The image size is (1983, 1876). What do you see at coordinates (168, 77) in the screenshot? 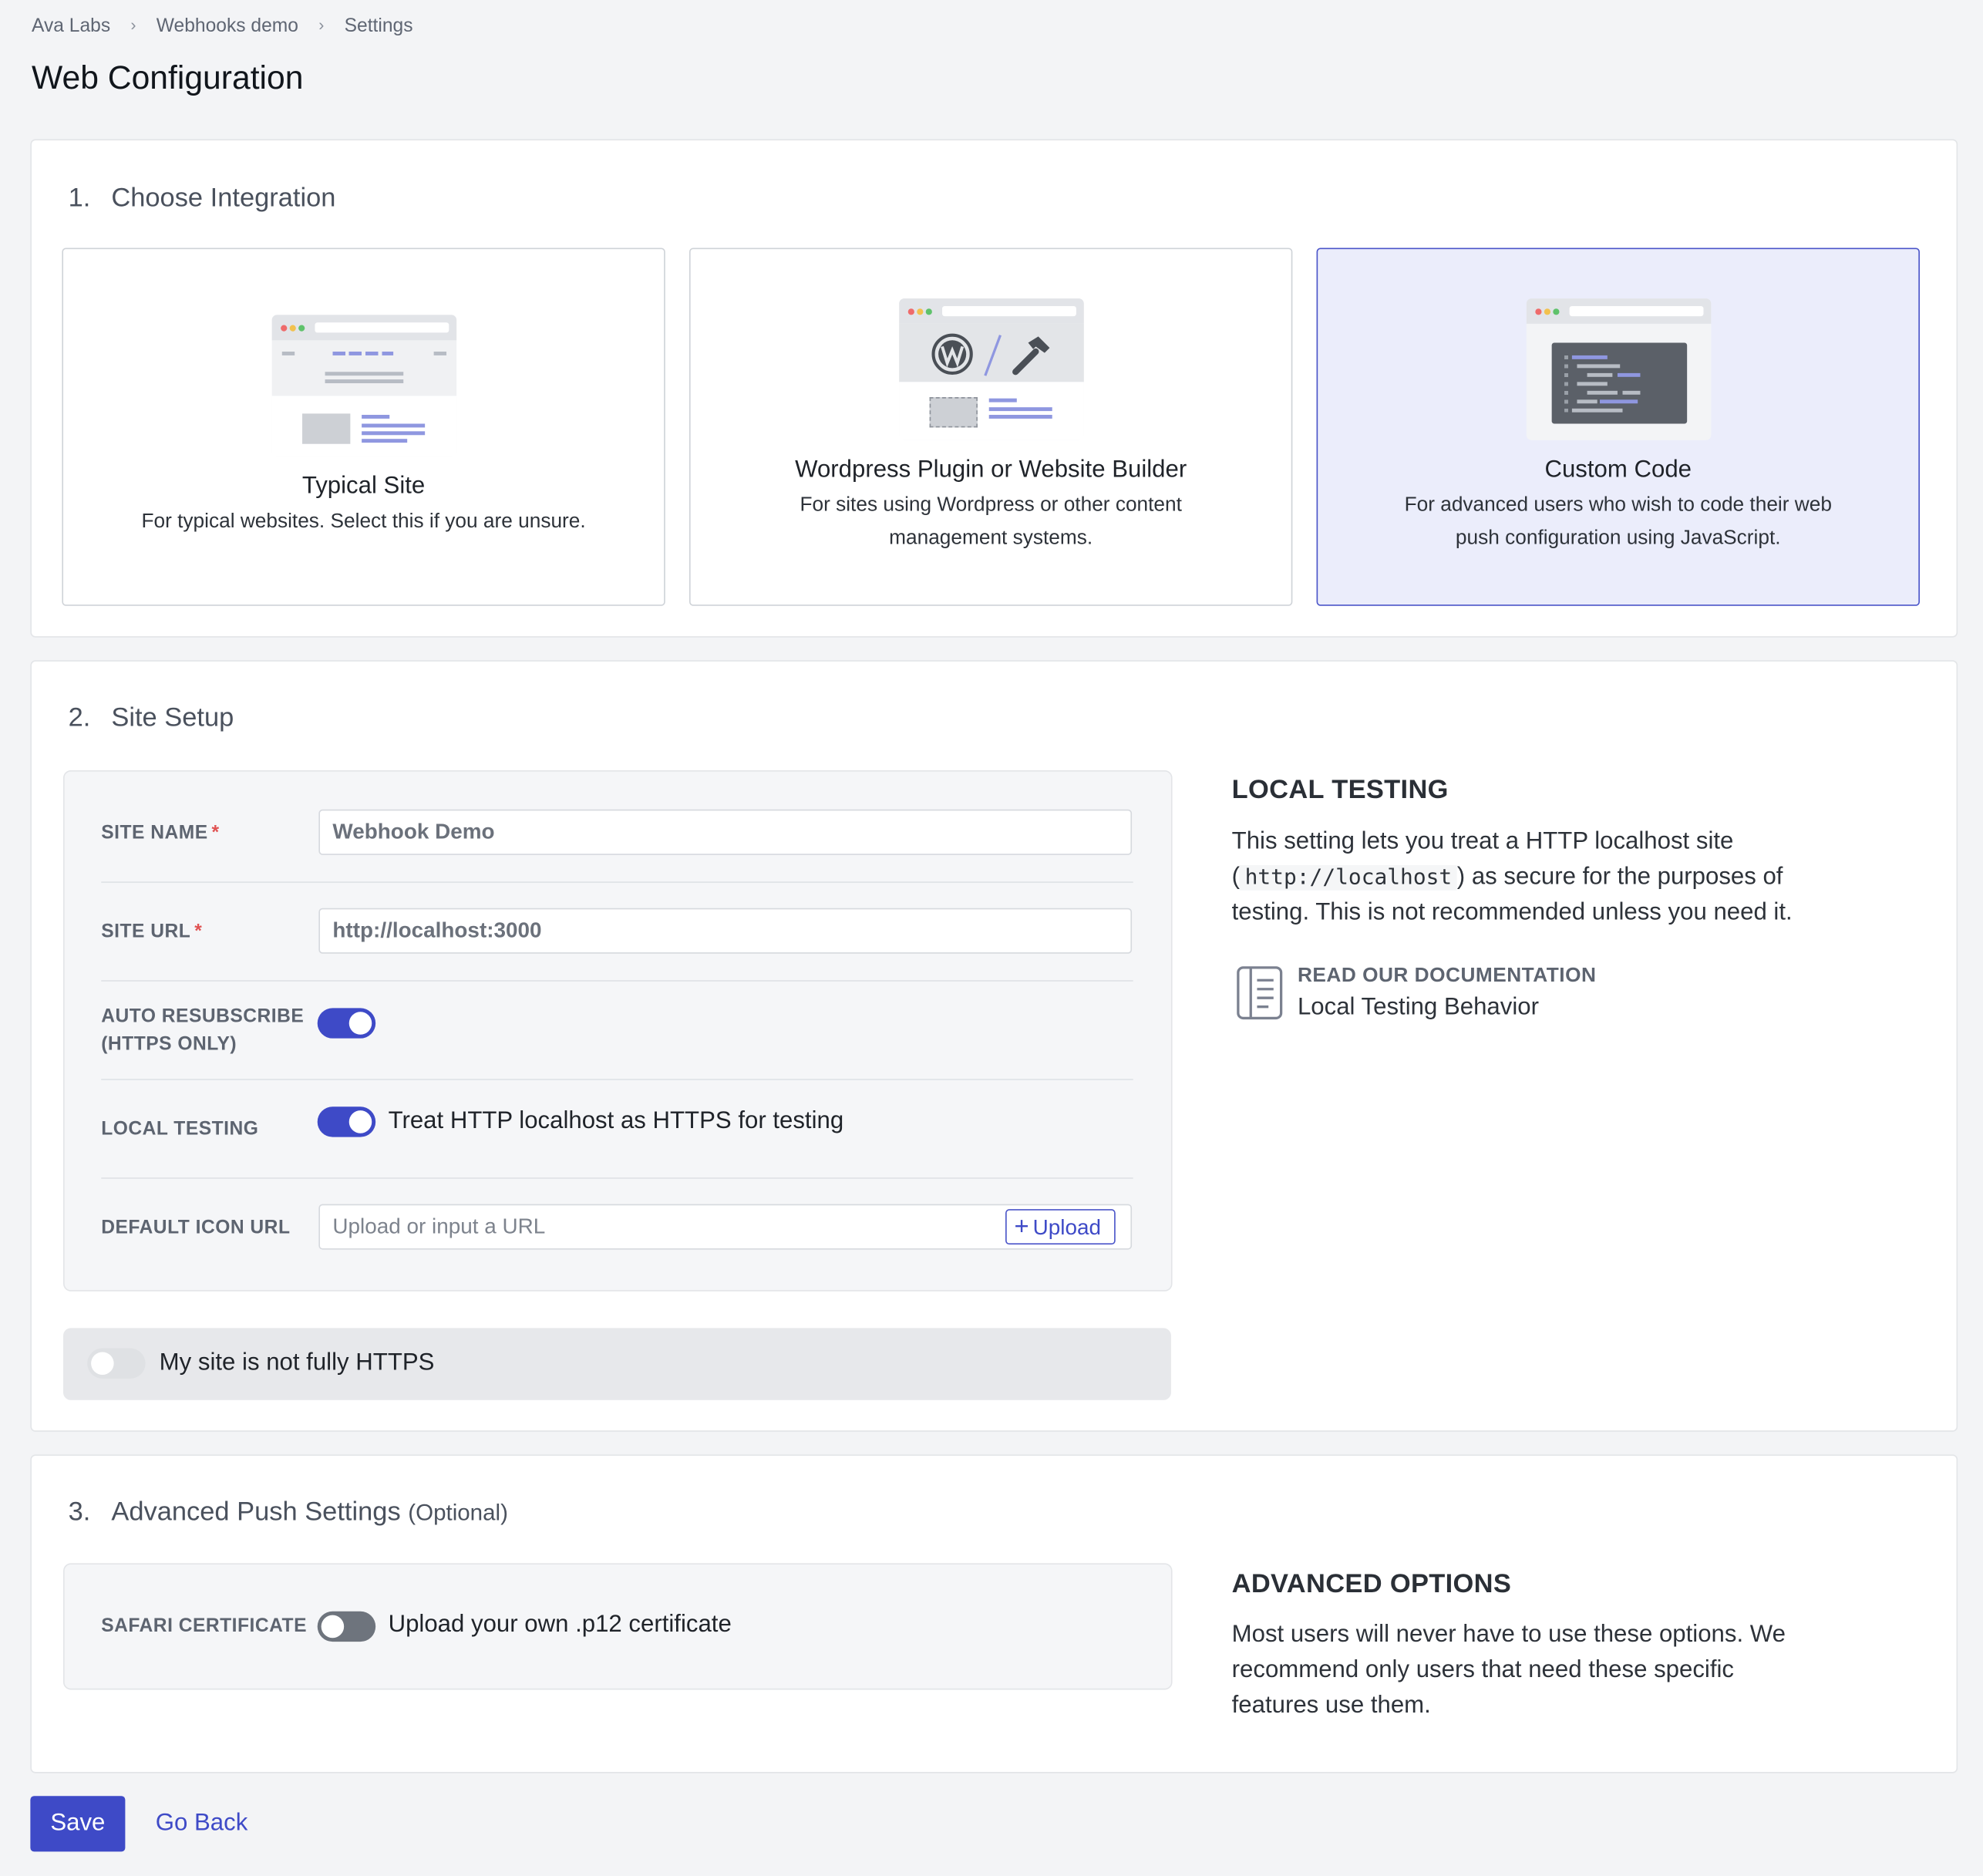
I see `page-title: Web Configuration` at bounding box center [168, 77].